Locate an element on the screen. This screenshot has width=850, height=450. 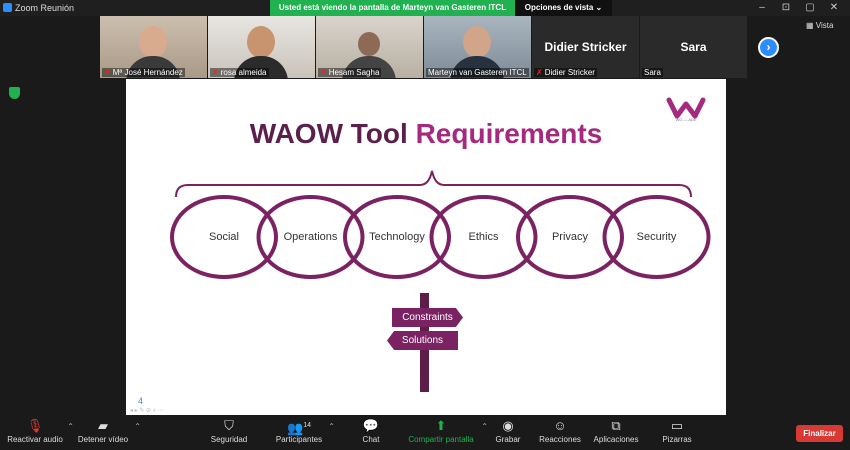
apps-icon: ⧉ is located at coordinates (616, 425).